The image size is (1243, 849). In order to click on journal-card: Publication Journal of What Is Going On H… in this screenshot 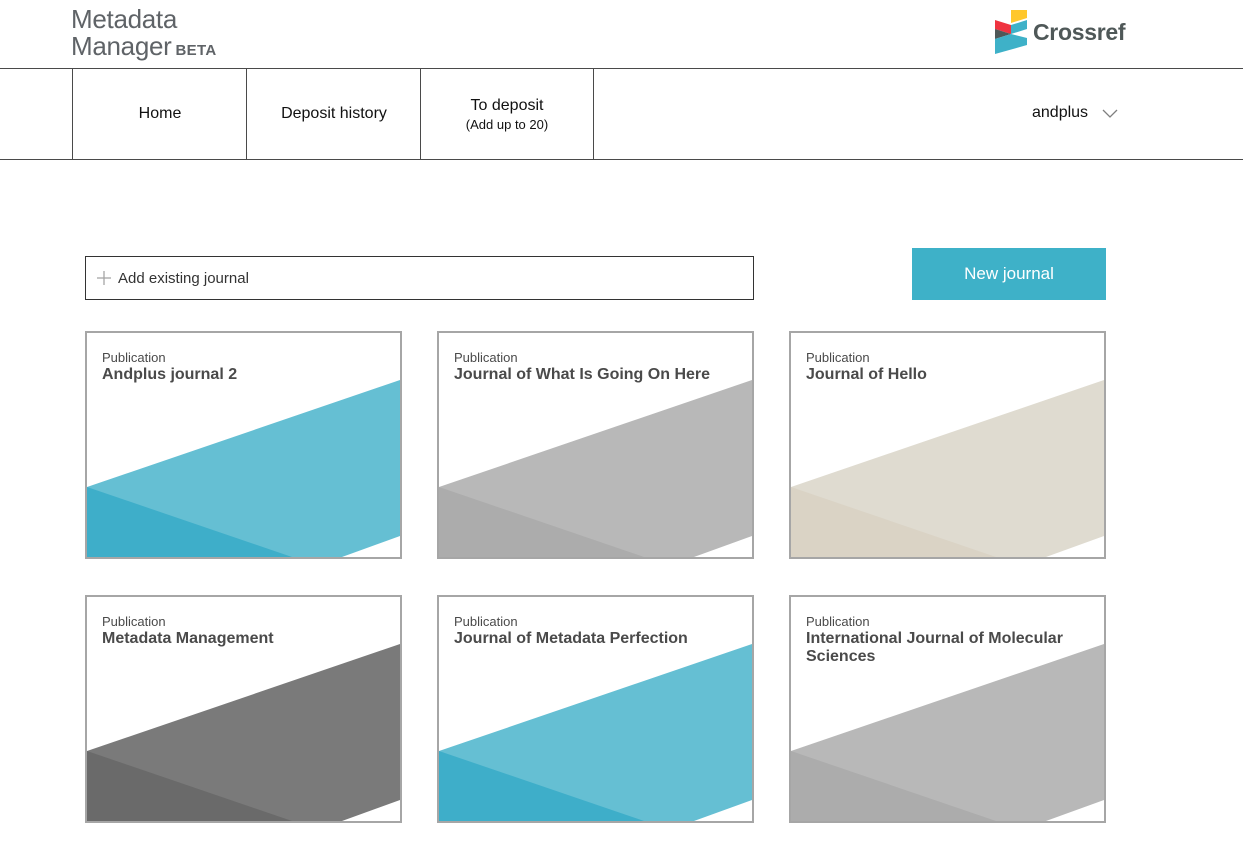, I will do `click(595, 445)`.